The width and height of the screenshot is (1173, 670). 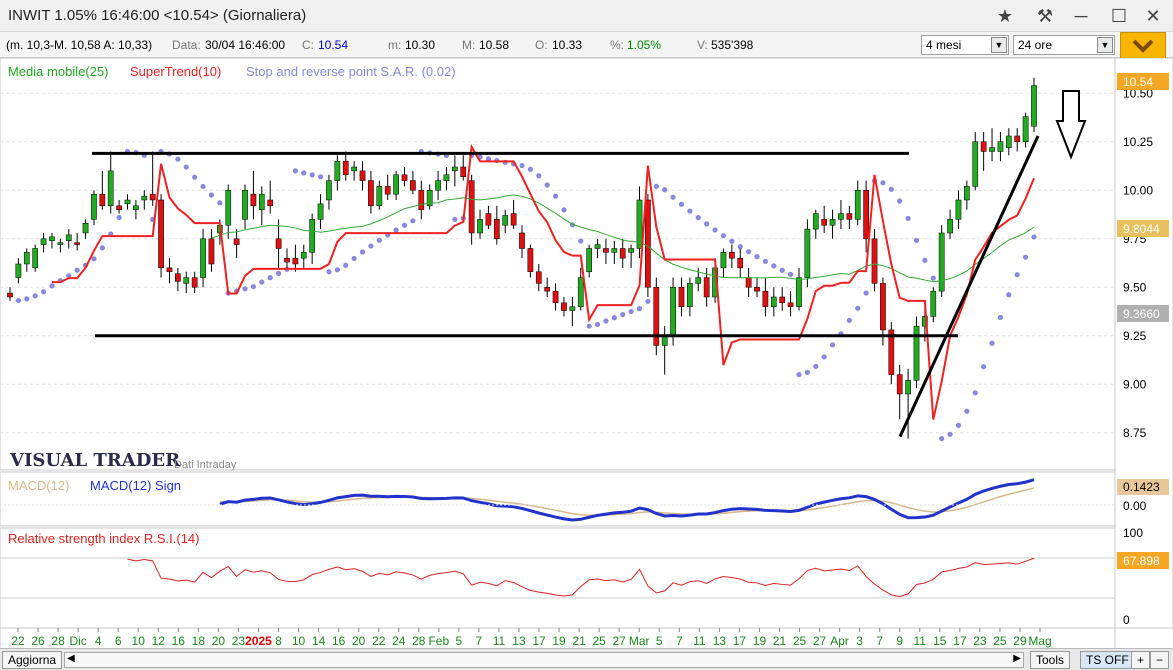 What do you see at coordinates (38, 485) in the screenshot?
I see `legend-macd: MACD(12)` at bounding box center [38, 485].